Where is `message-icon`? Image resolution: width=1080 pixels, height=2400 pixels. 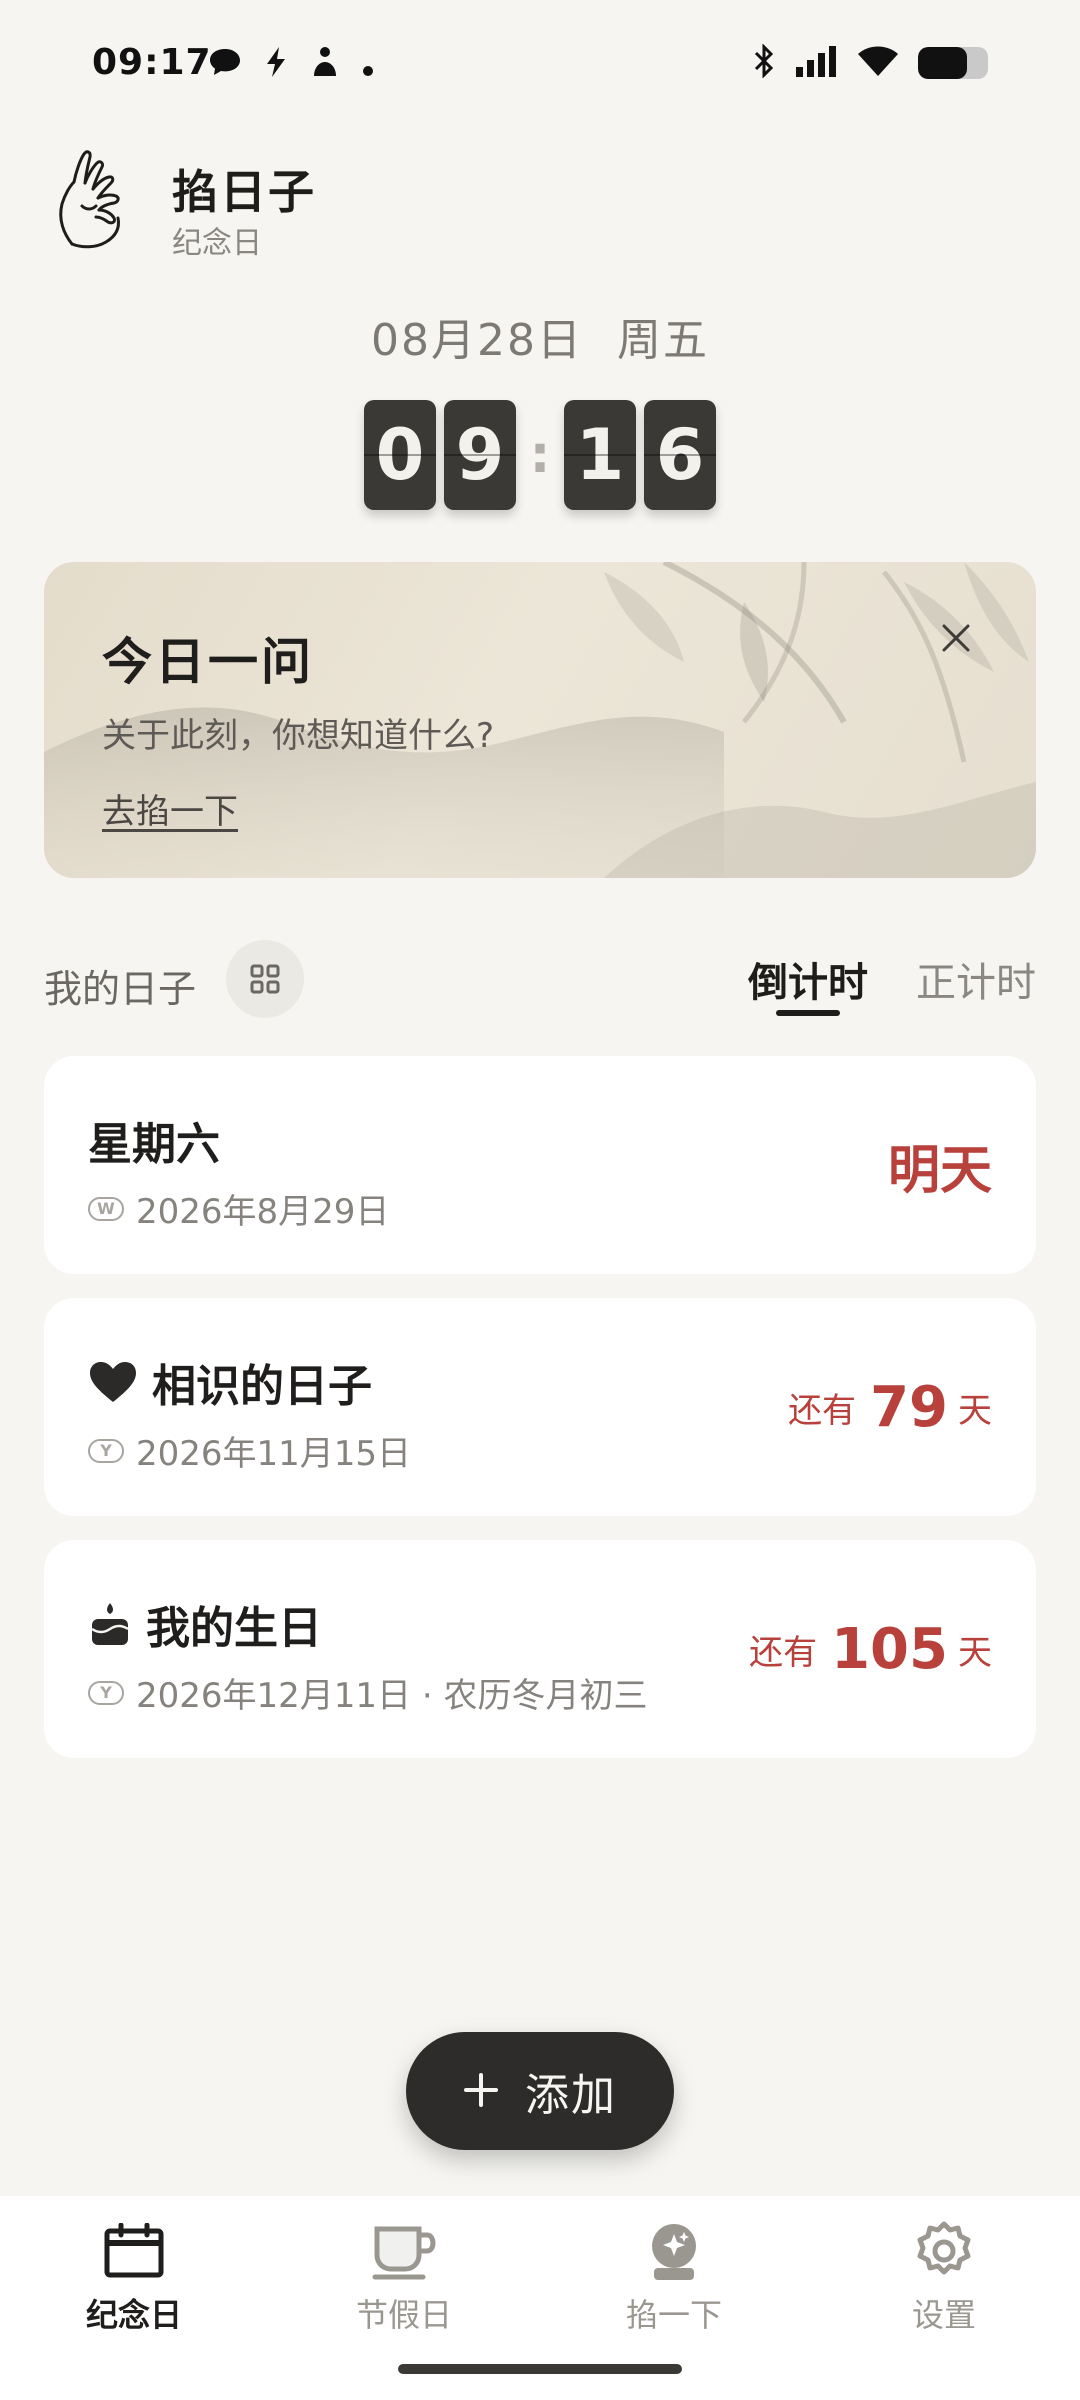
message-icon is located at coordinates (225, 67).